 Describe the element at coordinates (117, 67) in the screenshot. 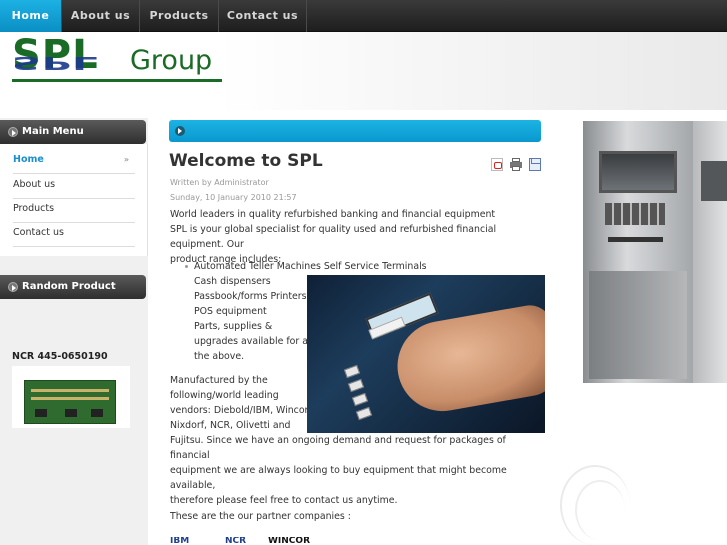

I see `site-logo: SPL SPL Group` at that location.